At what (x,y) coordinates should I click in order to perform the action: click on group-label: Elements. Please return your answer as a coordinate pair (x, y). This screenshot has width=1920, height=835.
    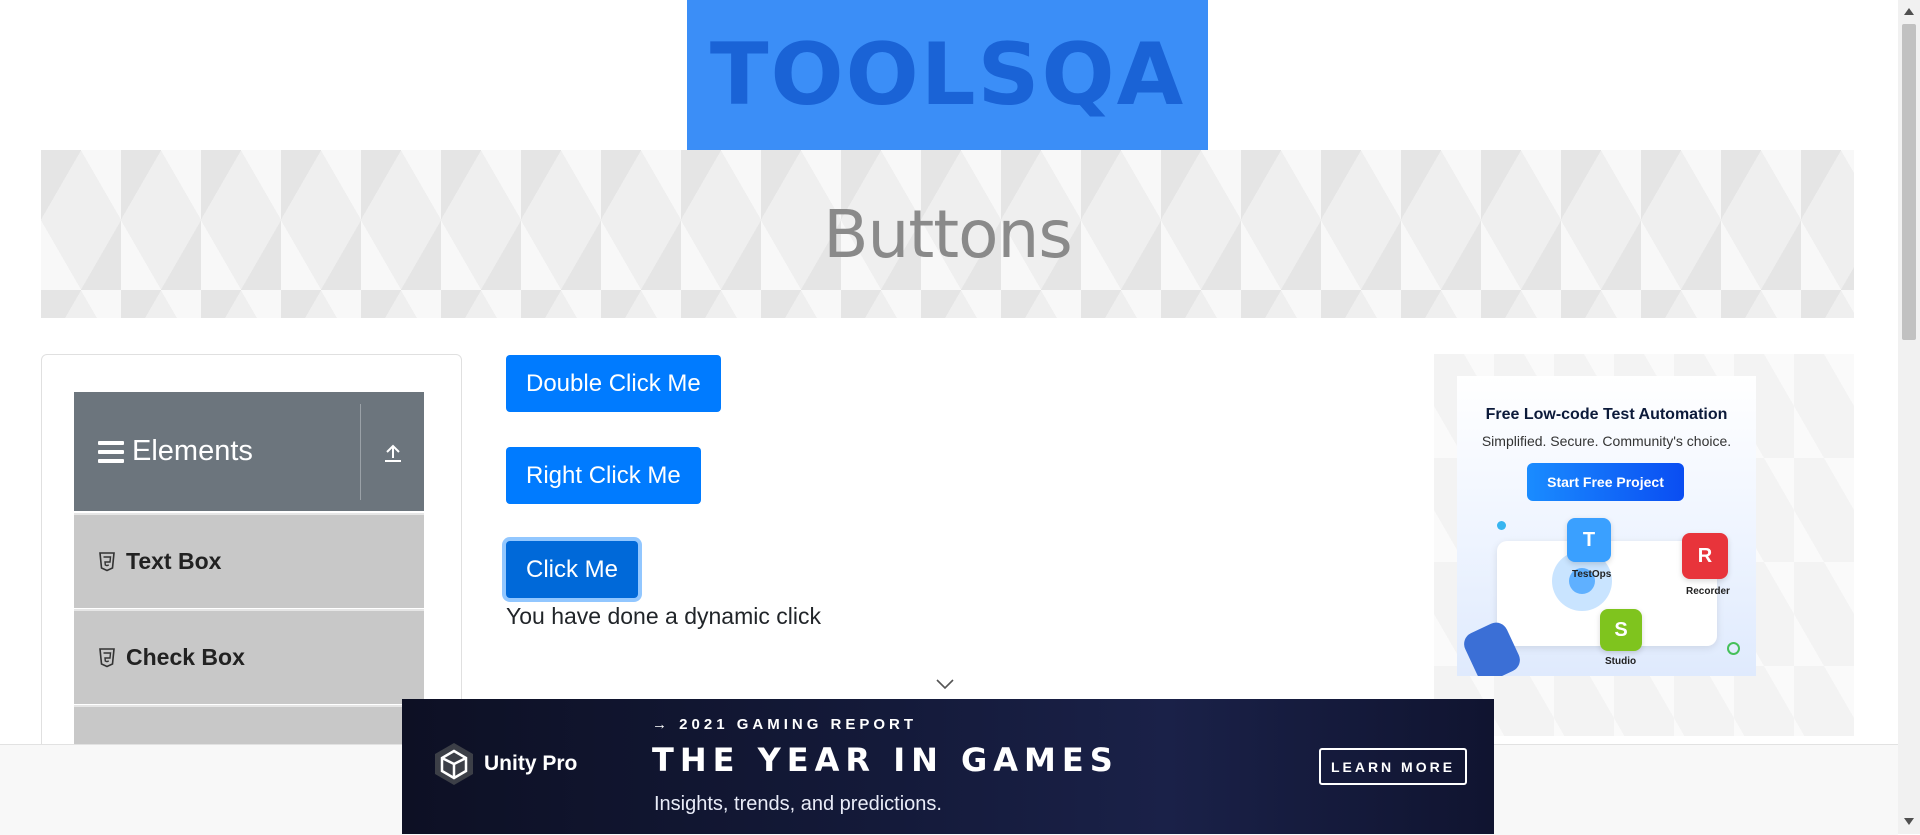
    Looking at the image, I should click on (192, 451).